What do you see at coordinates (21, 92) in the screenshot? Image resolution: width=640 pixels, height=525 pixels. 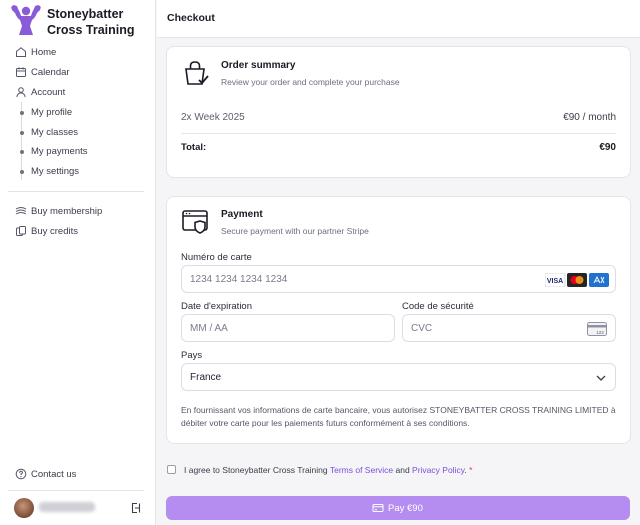 I see `user-icon` at bounding box center [21, 92].